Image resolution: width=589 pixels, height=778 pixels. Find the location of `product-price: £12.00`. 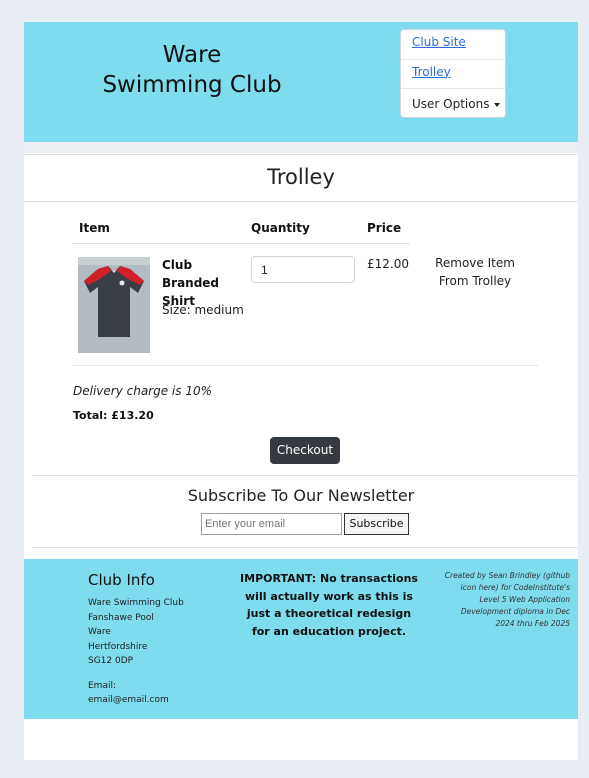

product-price: £12.00 is located at coordinates (388, 264).